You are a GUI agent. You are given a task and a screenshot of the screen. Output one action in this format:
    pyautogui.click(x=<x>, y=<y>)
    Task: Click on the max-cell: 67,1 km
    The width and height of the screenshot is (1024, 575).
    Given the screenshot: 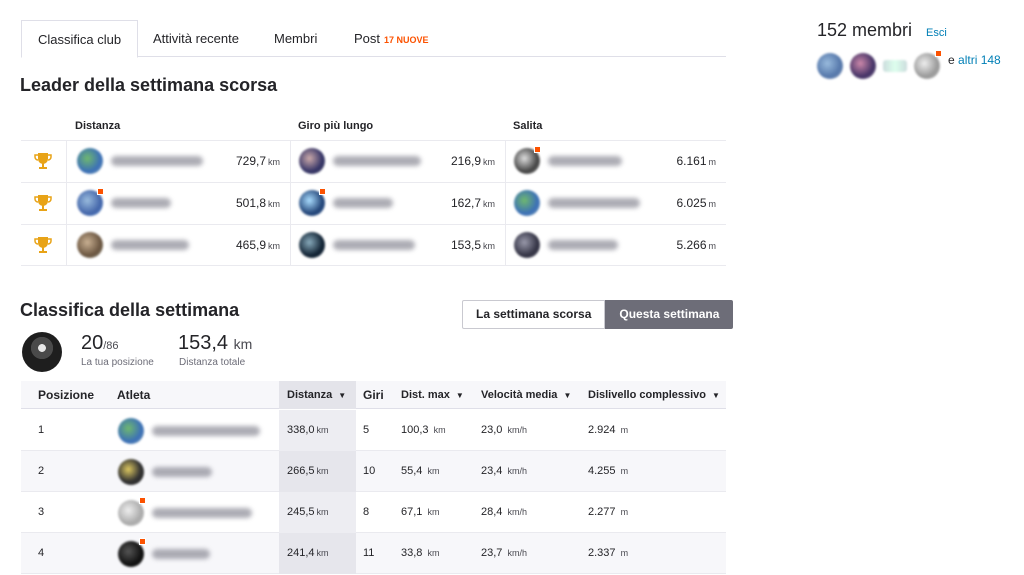 What is the action you would take?
    pyautogui.click(x=420, y=512)
    